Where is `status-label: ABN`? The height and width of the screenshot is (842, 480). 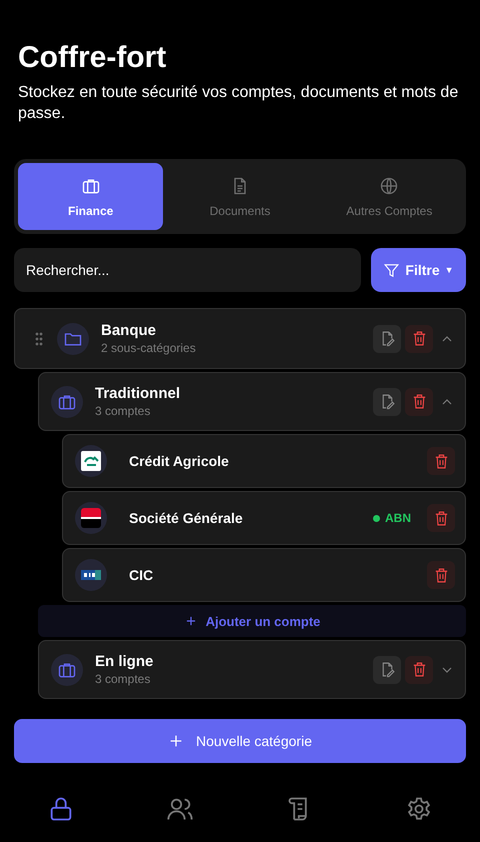 status-label: ABN is located at coordinates (398, 518).